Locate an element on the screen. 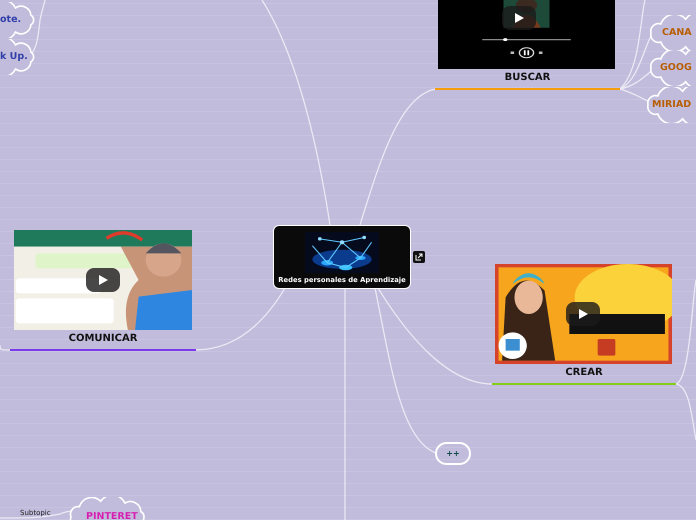 The height and width of the screenshot is (520, 696). topic-label: COMUNICAR is located at coordinates (103, 339).